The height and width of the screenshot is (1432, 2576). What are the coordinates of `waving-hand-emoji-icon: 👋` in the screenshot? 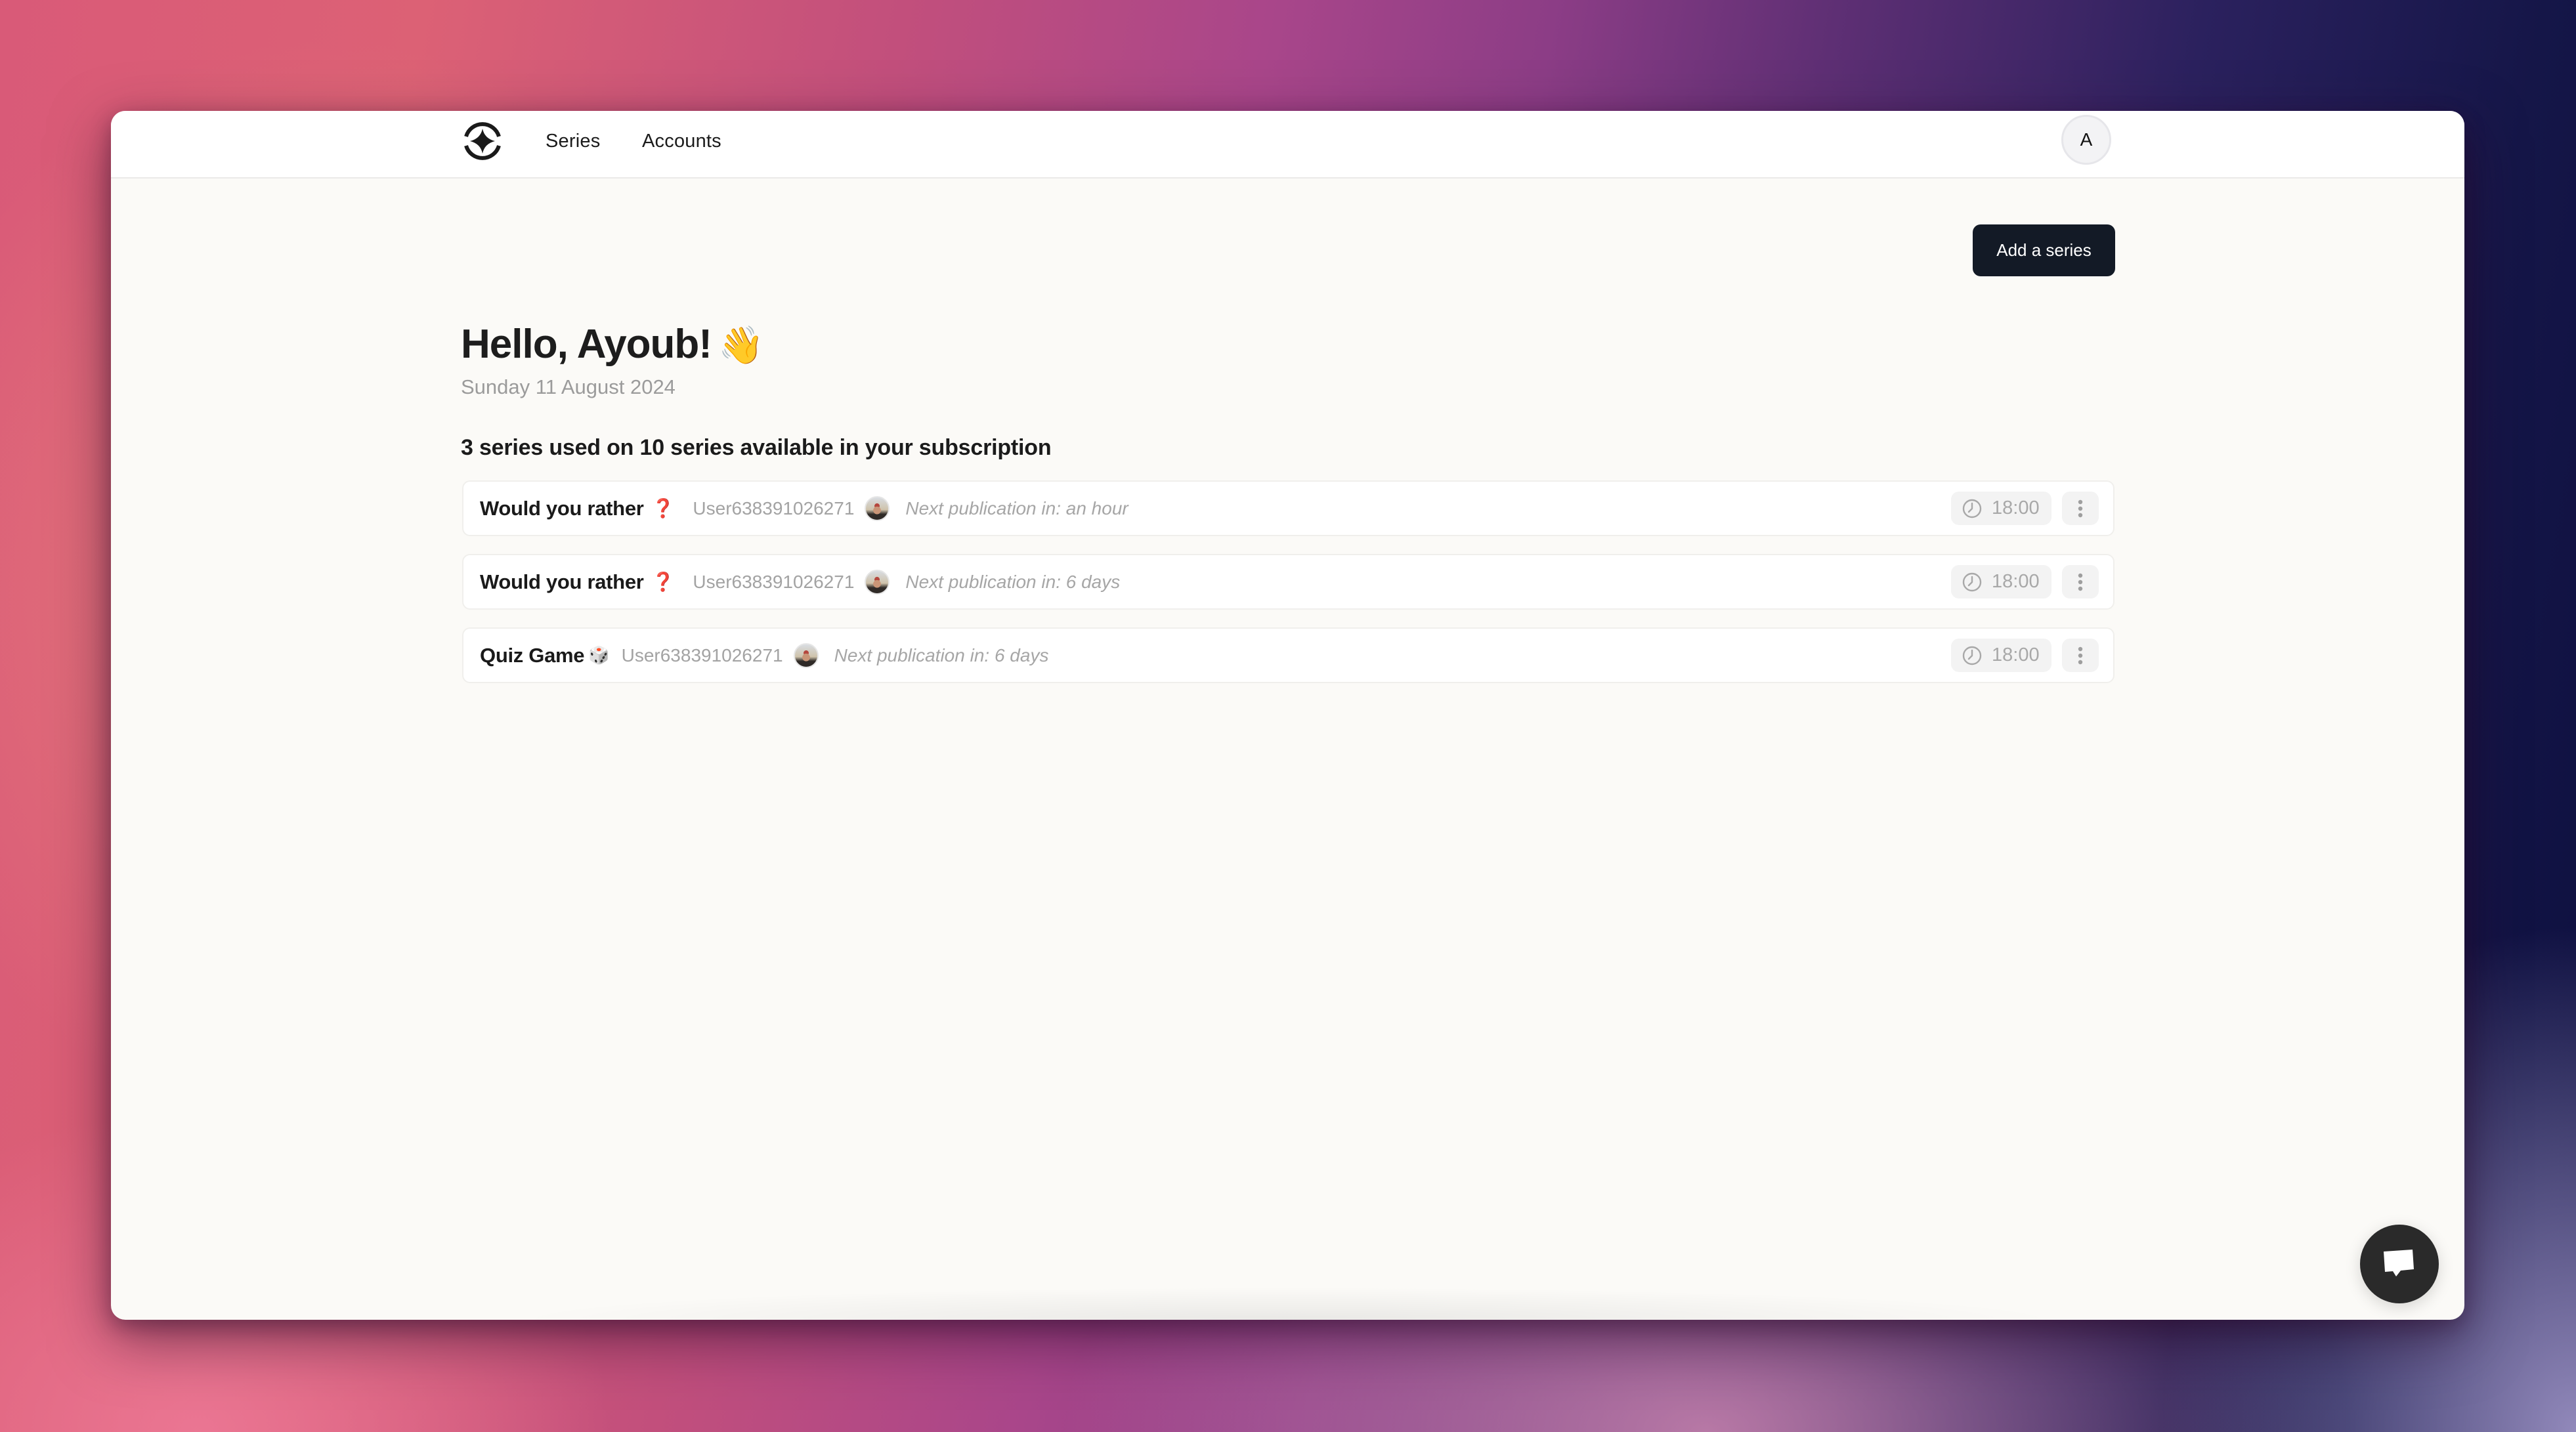 It's located at (741, 345).